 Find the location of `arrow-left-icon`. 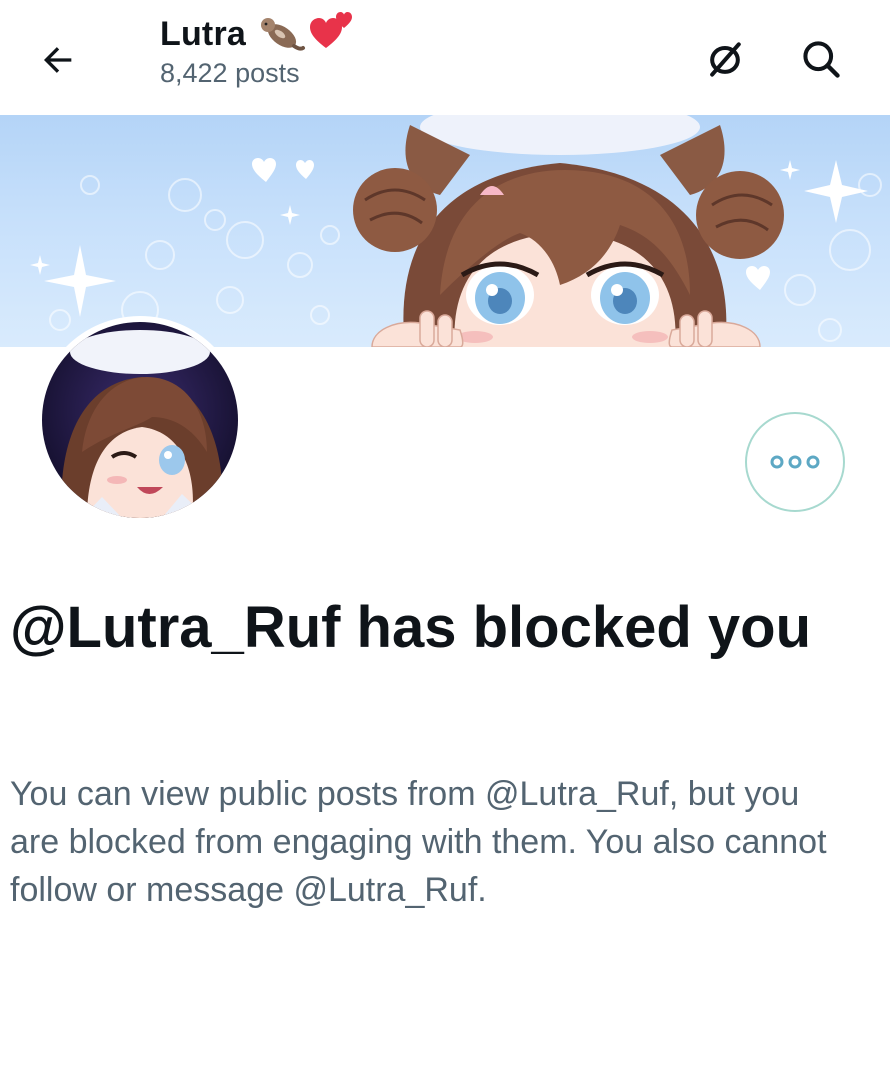

arrow-left-icon is located at coordinates (58, 60).